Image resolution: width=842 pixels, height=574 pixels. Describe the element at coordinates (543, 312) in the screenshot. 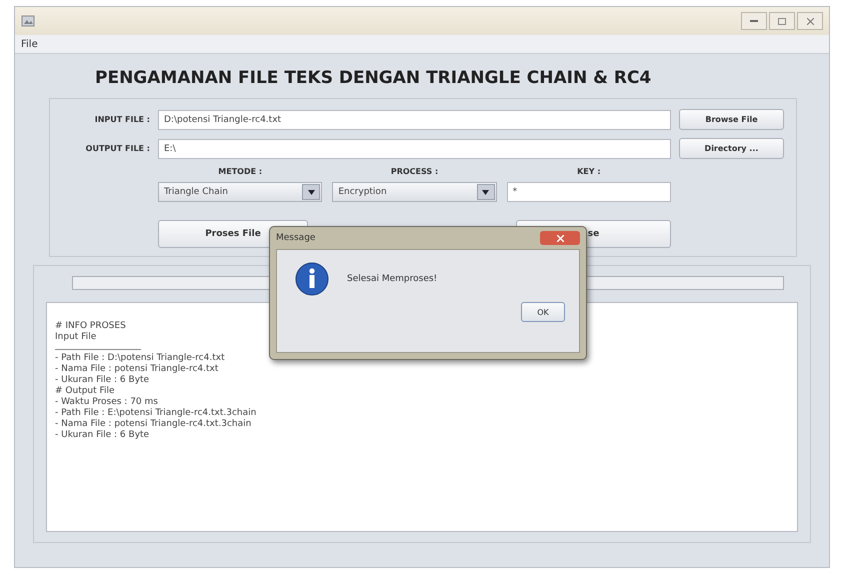

I see `ok-button: OK` at that location.